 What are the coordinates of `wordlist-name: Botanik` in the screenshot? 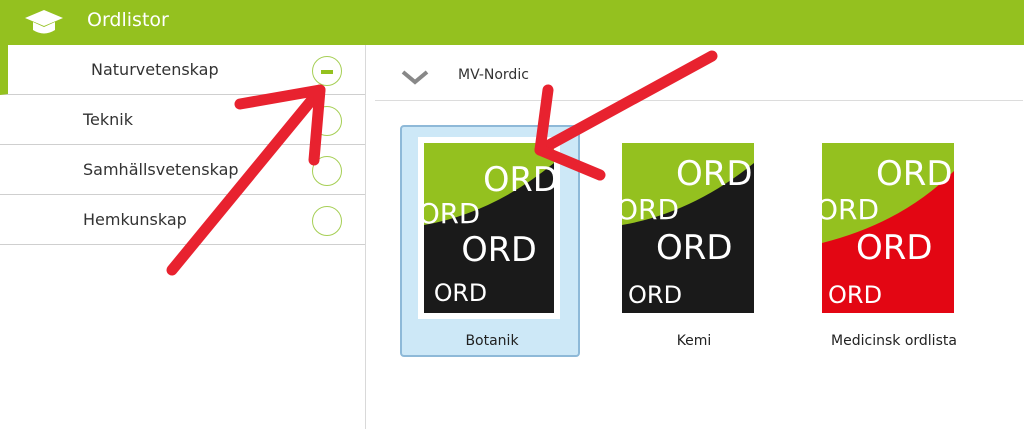 It's located at (492, 341).